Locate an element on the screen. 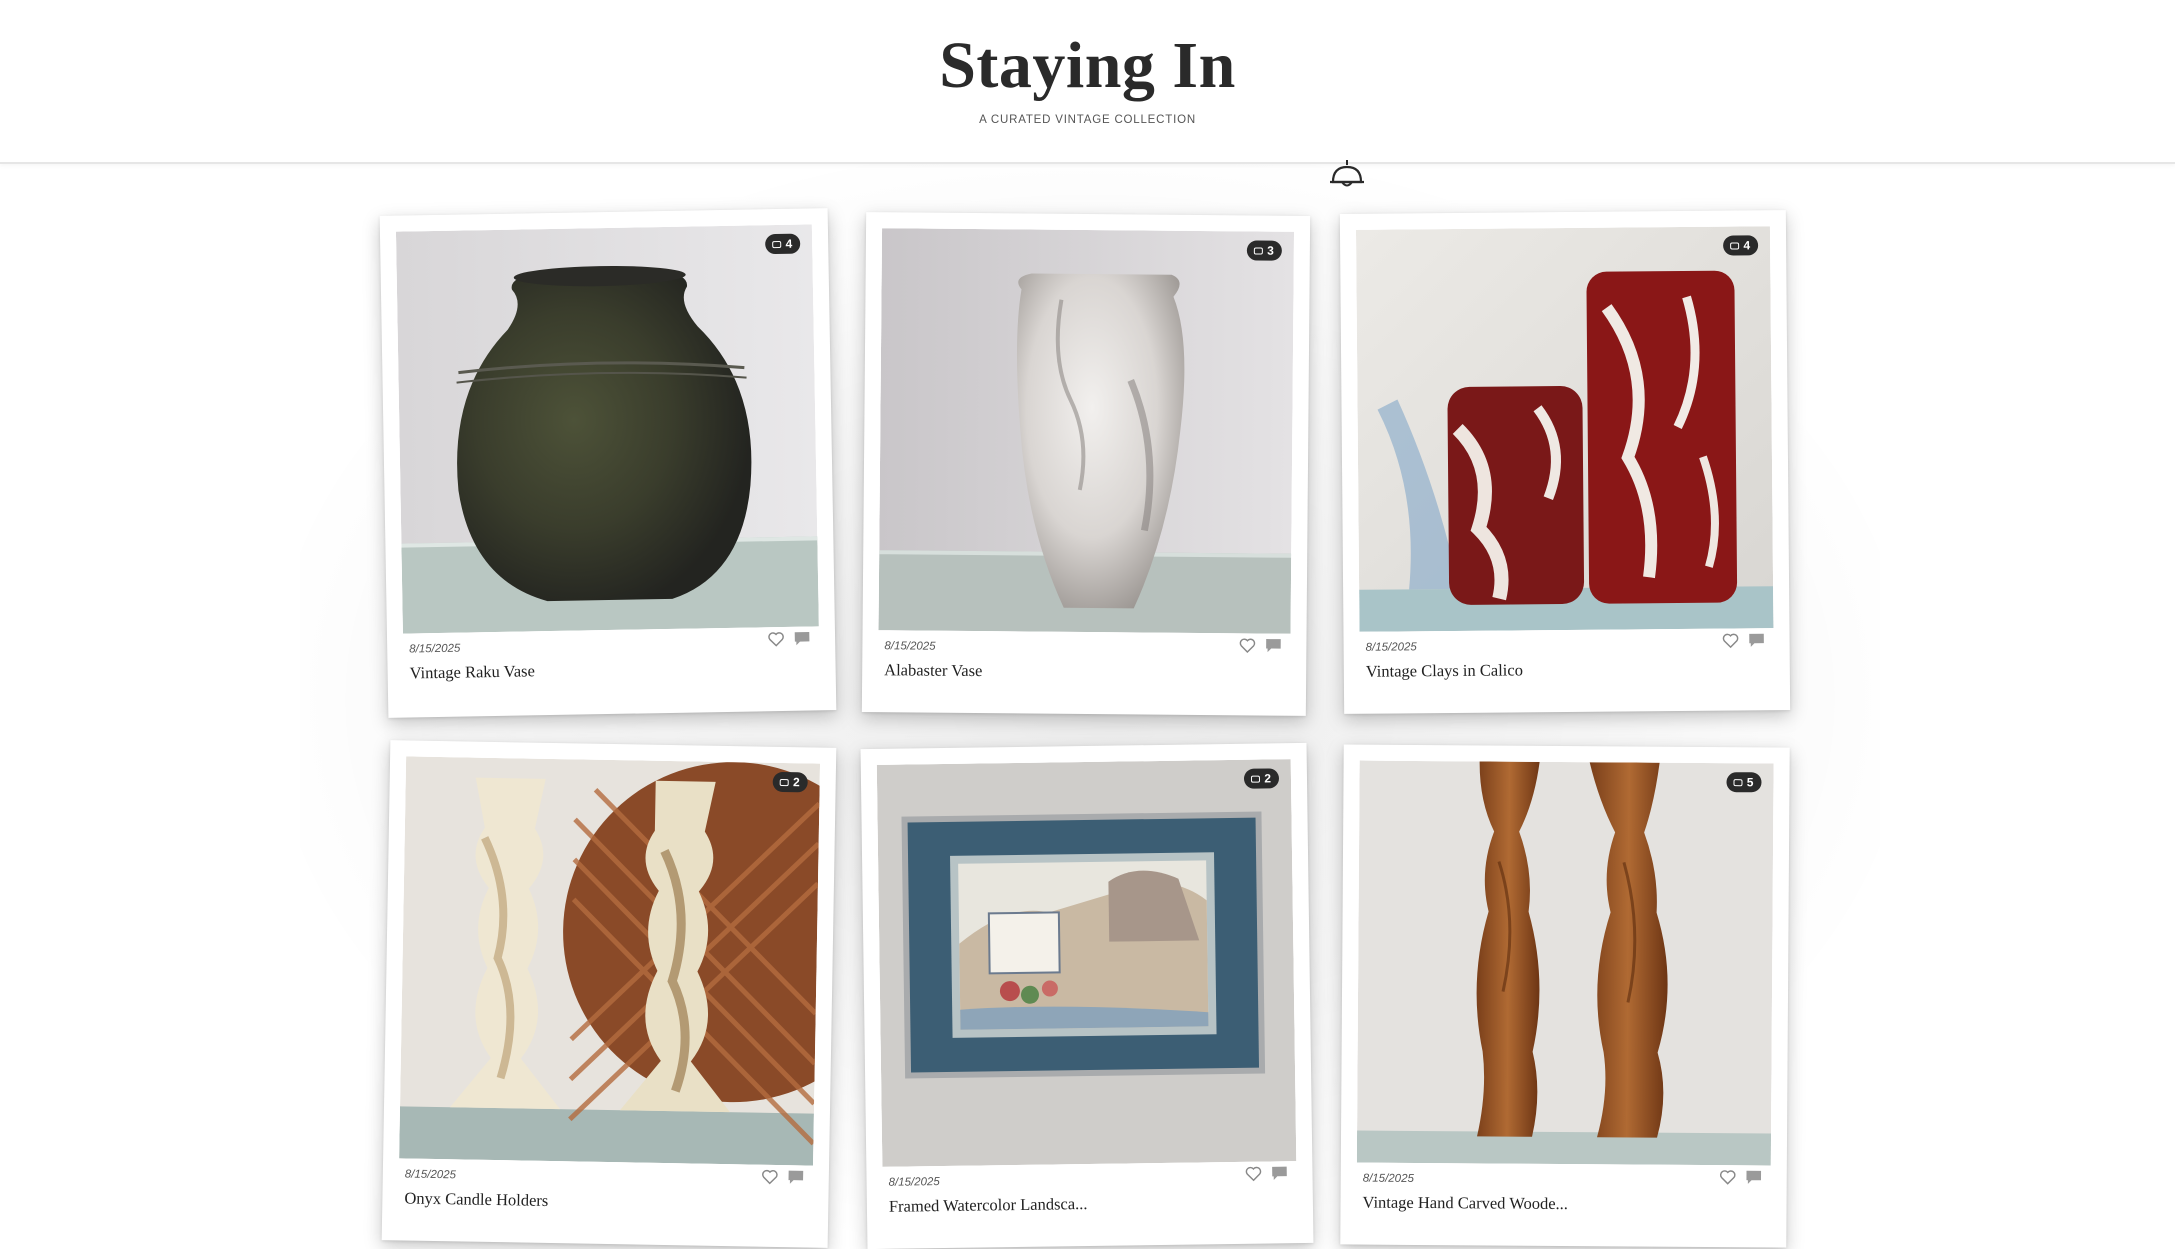 Image resolution: width=2175 pixels, height=1249 pixels. card-vintage-clays-in-calico: 4 8/15/2025 Vintage Clays in Calico is located at coordinates (1565, 462).